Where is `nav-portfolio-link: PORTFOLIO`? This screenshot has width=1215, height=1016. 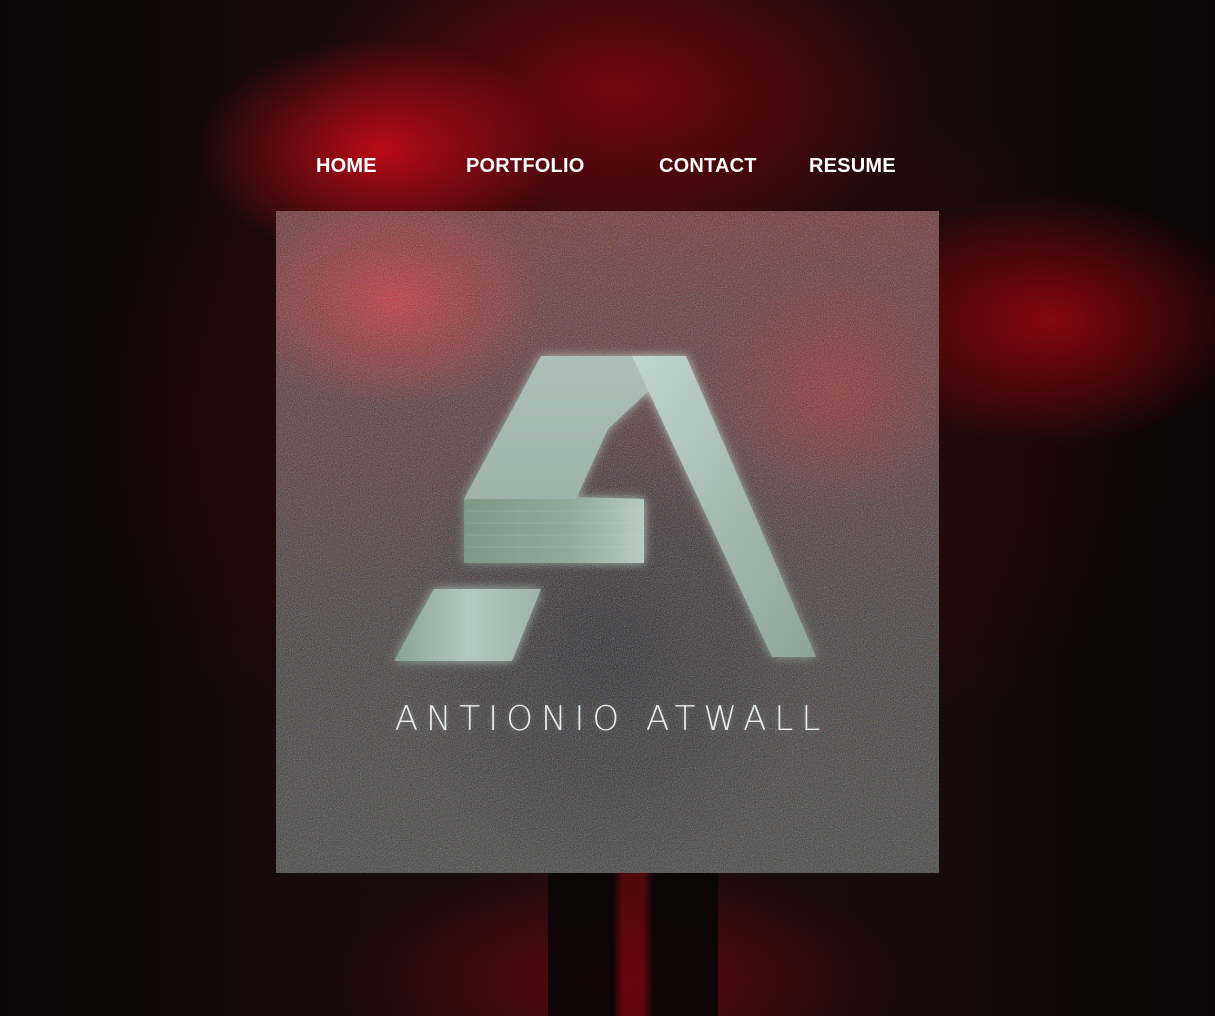
nav-portfolio-link: PORTFOLIO is located at coordinates (525, 166).